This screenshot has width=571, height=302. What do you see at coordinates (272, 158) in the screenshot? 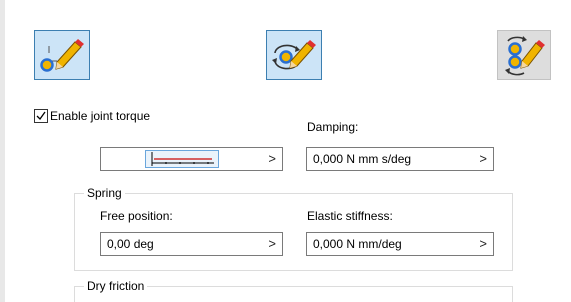
I see `torque-graph-arrow: >` at bounding box center [272, 158].